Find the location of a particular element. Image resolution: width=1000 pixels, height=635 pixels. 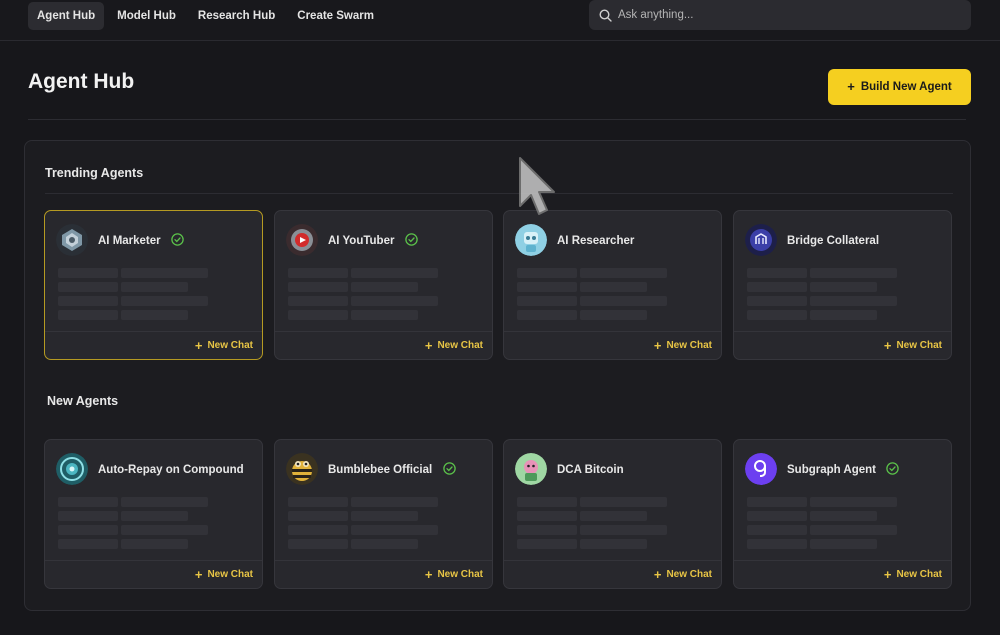

build-new-agent-button: + Build New Agent is located at coordinates (899, 87).